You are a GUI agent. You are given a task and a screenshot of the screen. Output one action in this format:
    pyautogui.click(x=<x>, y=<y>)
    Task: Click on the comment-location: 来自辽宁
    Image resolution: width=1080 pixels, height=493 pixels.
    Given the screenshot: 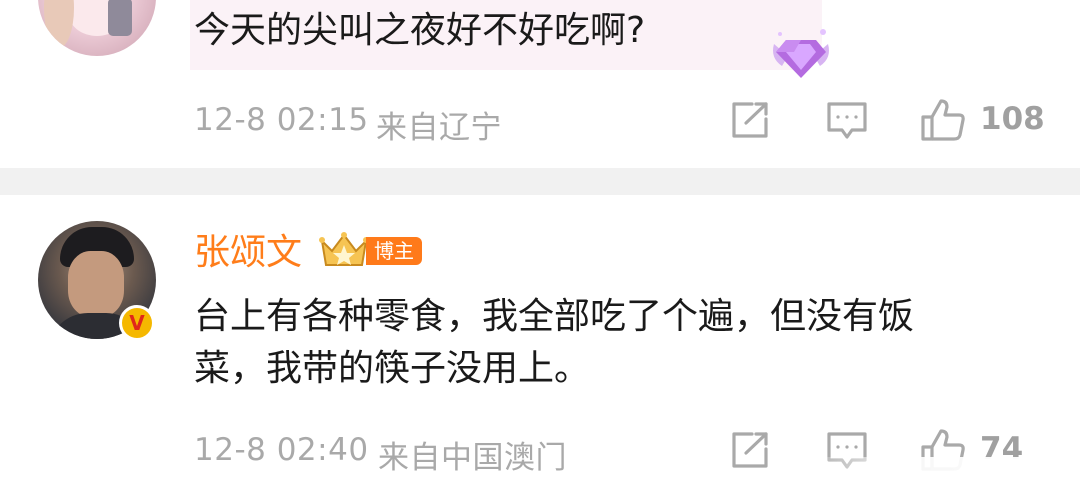 What is the action you would take?
    pyautogui.click(x=439, y=128)
    